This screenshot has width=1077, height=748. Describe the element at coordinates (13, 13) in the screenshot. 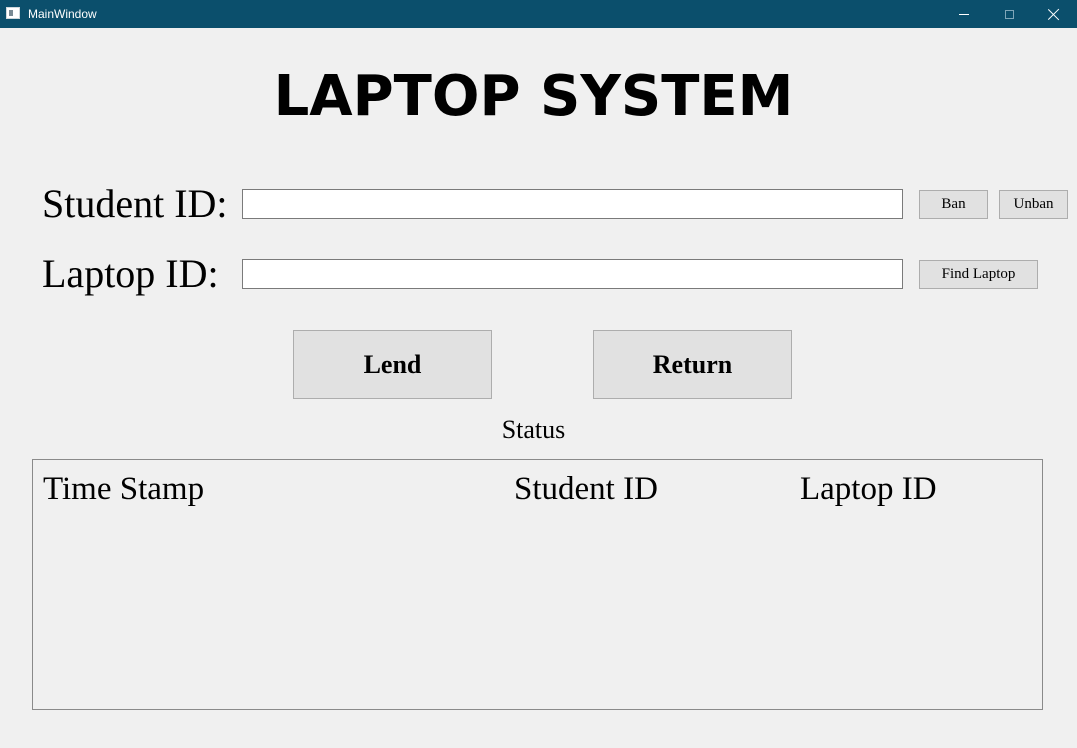

I see `app-window-icon` at that location.